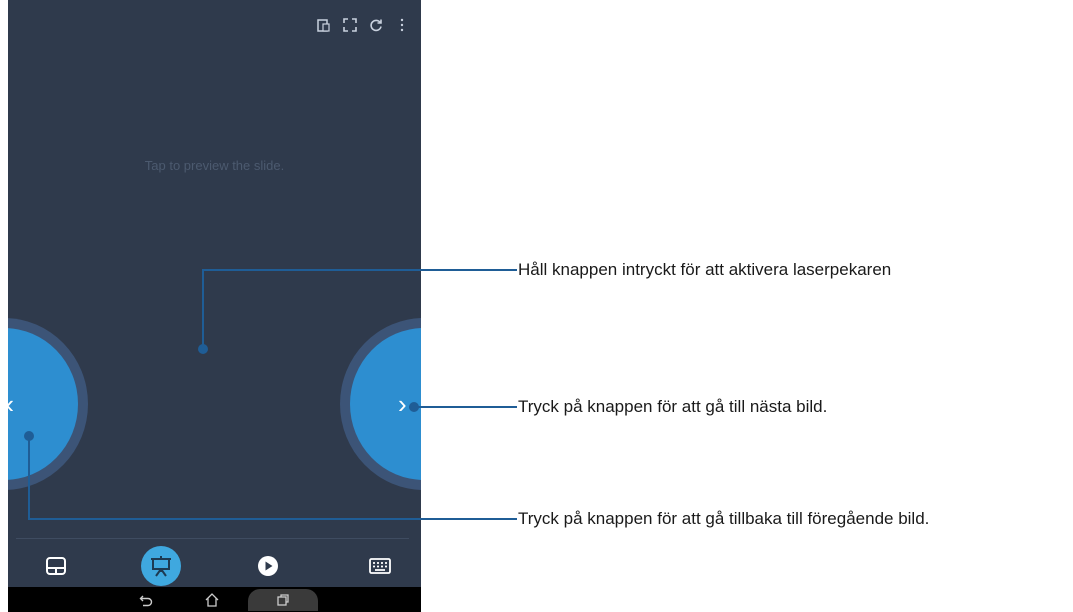  What do you see at coordinates (465, 407) in the screenshot?
I see `next-callout-line` at bounding box center [465, 407].